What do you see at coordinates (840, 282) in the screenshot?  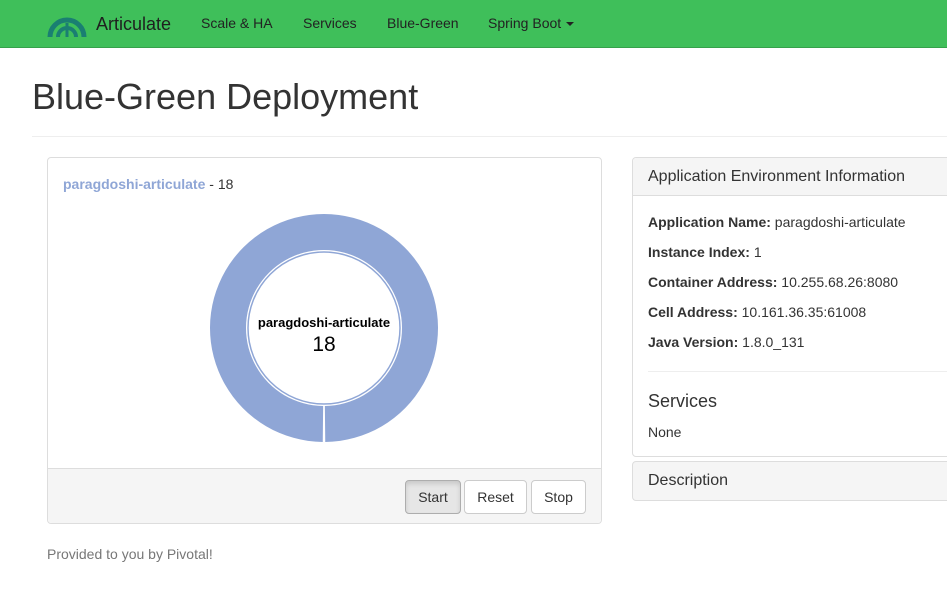 I see `field-value: 10.255.68.26:8080` at bounding box center [840, 282].